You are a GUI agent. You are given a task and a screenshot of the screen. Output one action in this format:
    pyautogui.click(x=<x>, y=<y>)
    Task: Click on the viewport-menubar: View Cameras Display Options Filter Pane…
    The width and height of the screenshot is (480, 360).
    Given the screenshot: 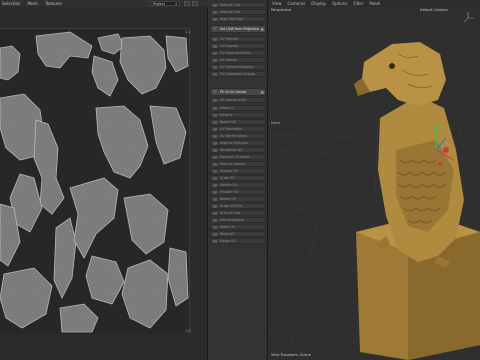 What is the action you would take?
    pyautogui.click(x=374, y=3)
    